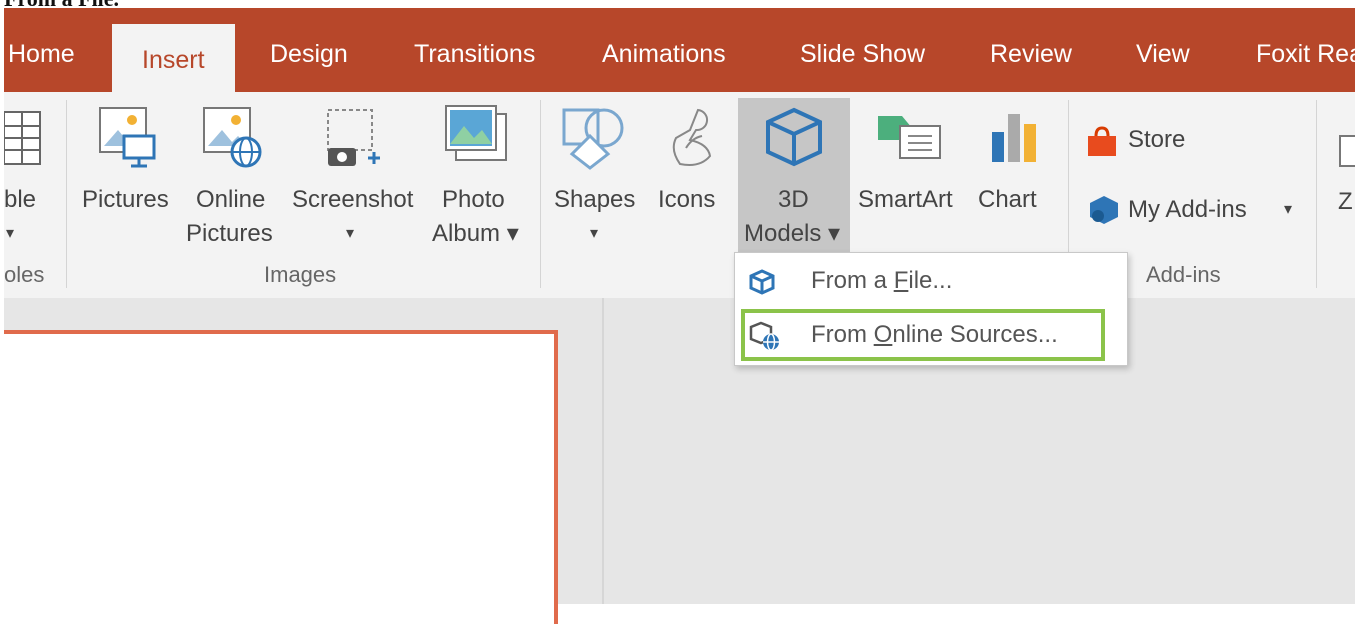 The height and width of the screenshot is (624, 1365). What do you see at coordinates (1347, 151) in the screenshot?
I see `zoom-icon` at bounding box center [1347, 151].